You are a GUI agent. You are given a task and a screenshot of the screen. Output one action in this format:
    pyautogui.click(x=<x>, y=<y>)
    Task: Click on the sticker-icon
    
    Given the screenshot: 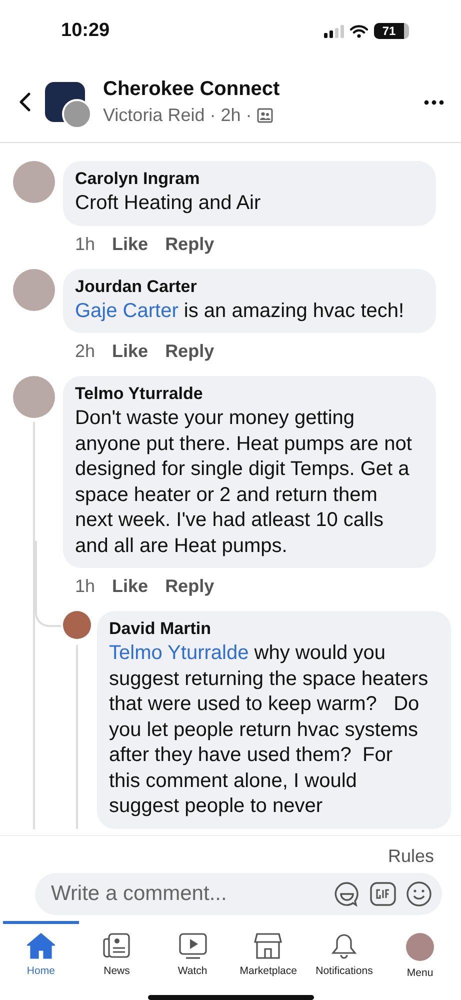 What is the action you would take?
    pyautogui.click(x=347, y=894)
    